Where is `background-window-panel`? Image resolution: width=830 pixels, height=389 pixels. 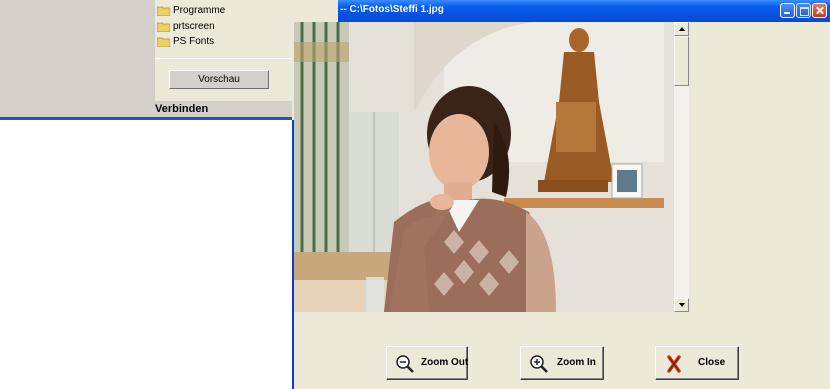 background-window-panel is located at coordinates (77, 59).